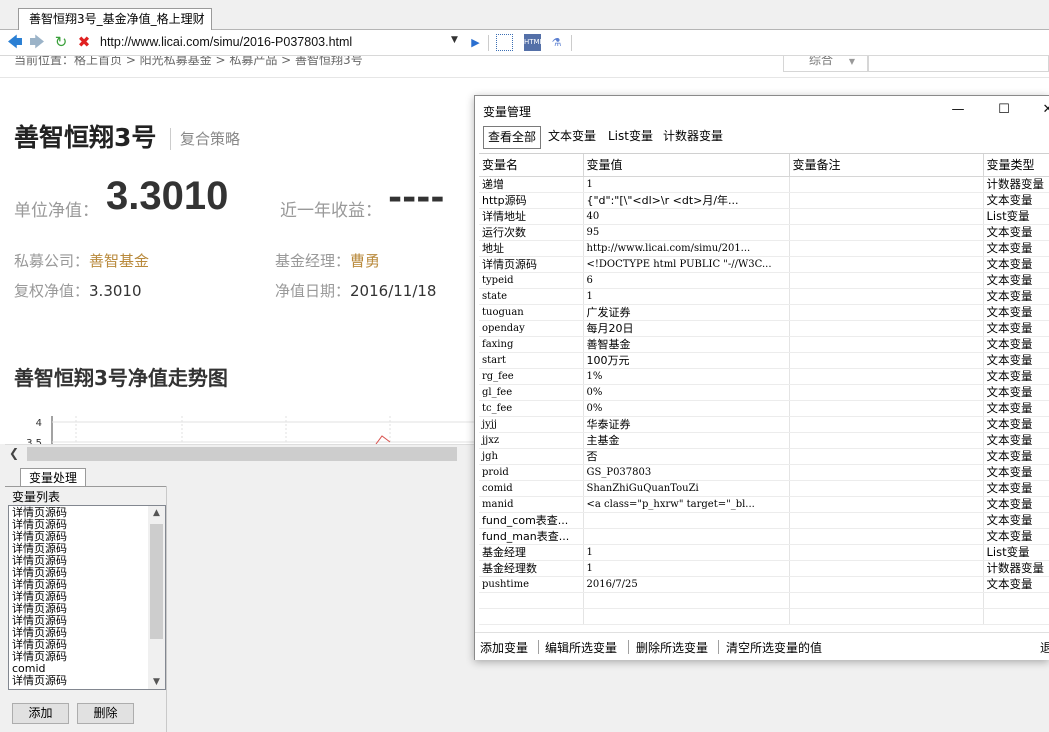 The width and height of the screenshot is (1049, 732). I want to click on cell-name: gl_fee, so click(531, 392).